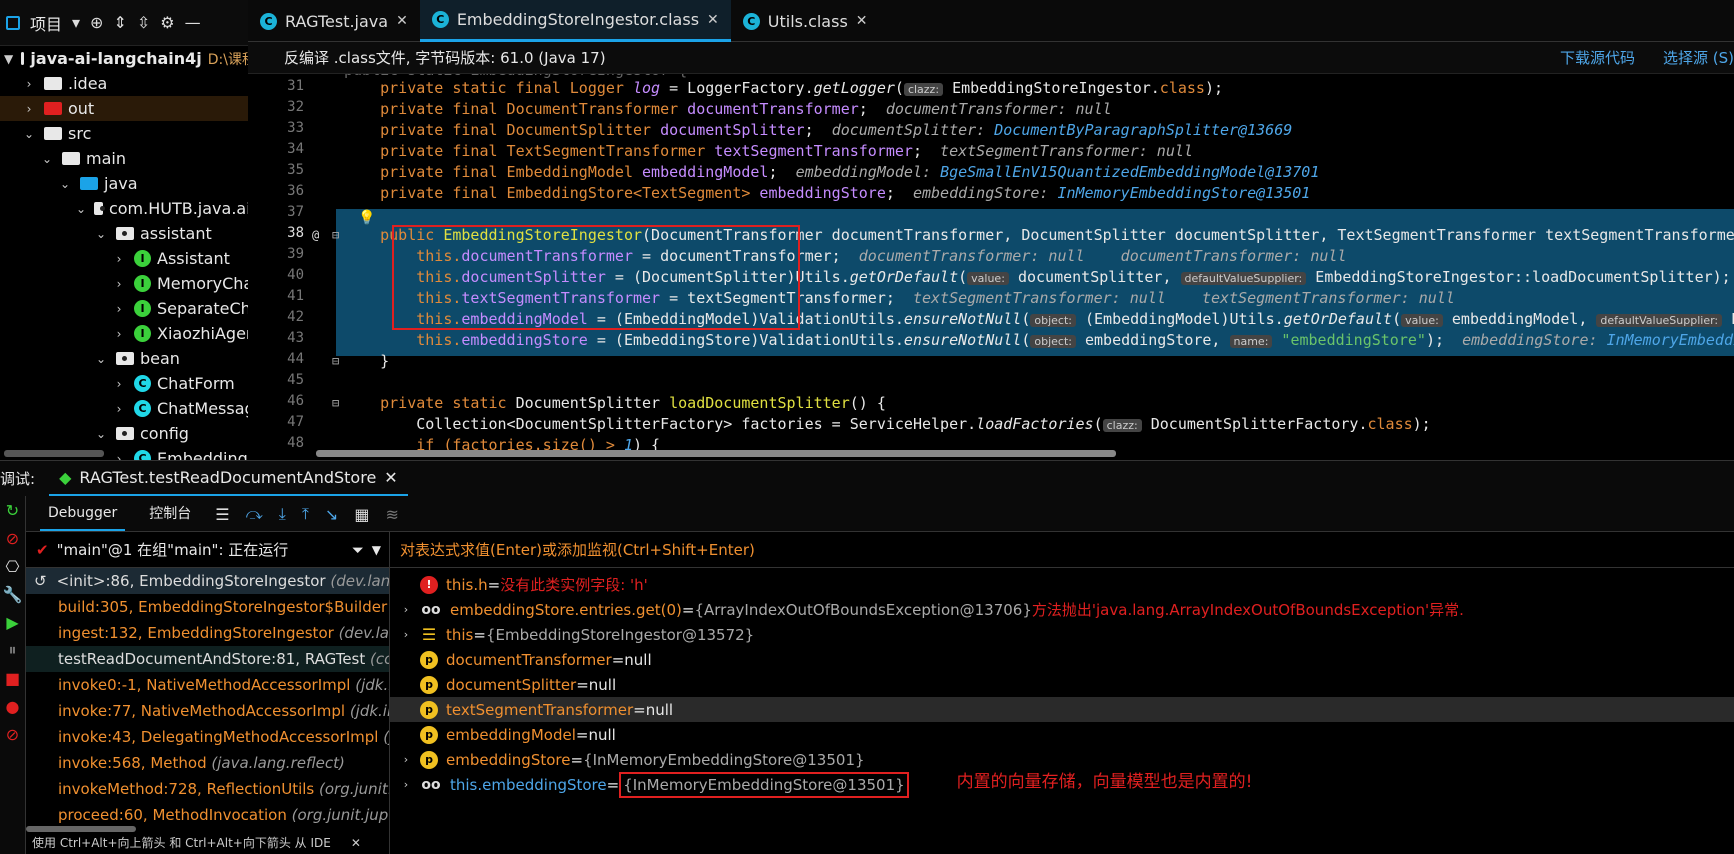 Image resolution: width=1734 pixels, height=854 pixels. I want to click on evaluate-expression-input: 对表达式求值(Enter)或添加监视(Ctrl+Shift+Enter), so click(1062, 550).